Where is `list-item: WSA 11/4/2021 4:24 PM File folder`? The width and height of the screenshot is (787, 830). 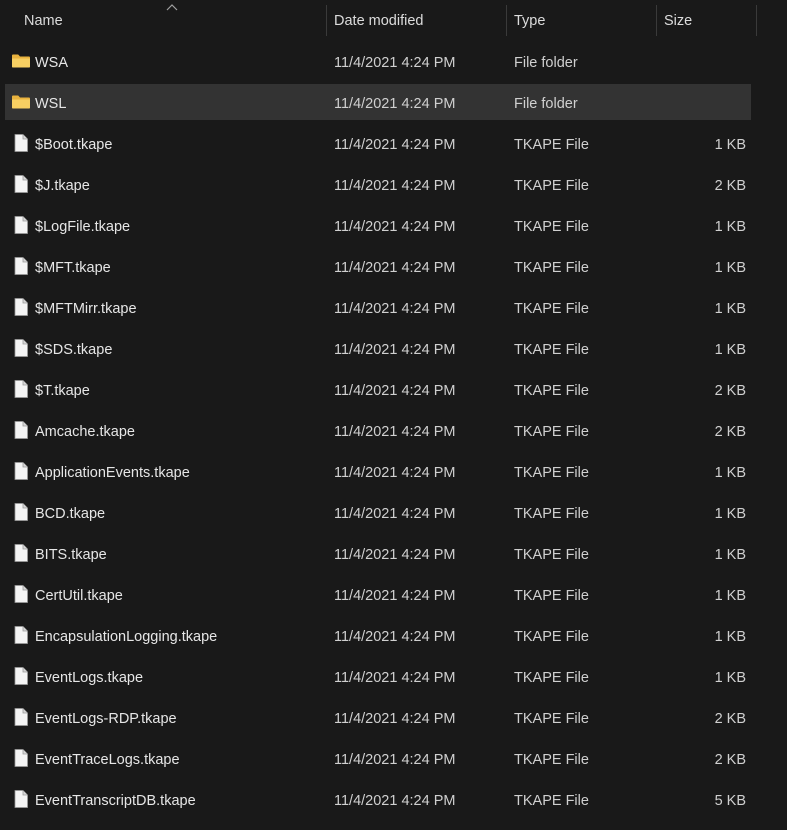
list-item: WSA 11/4/2021 4:24 PM File folder is located at coordinates (378, 61).